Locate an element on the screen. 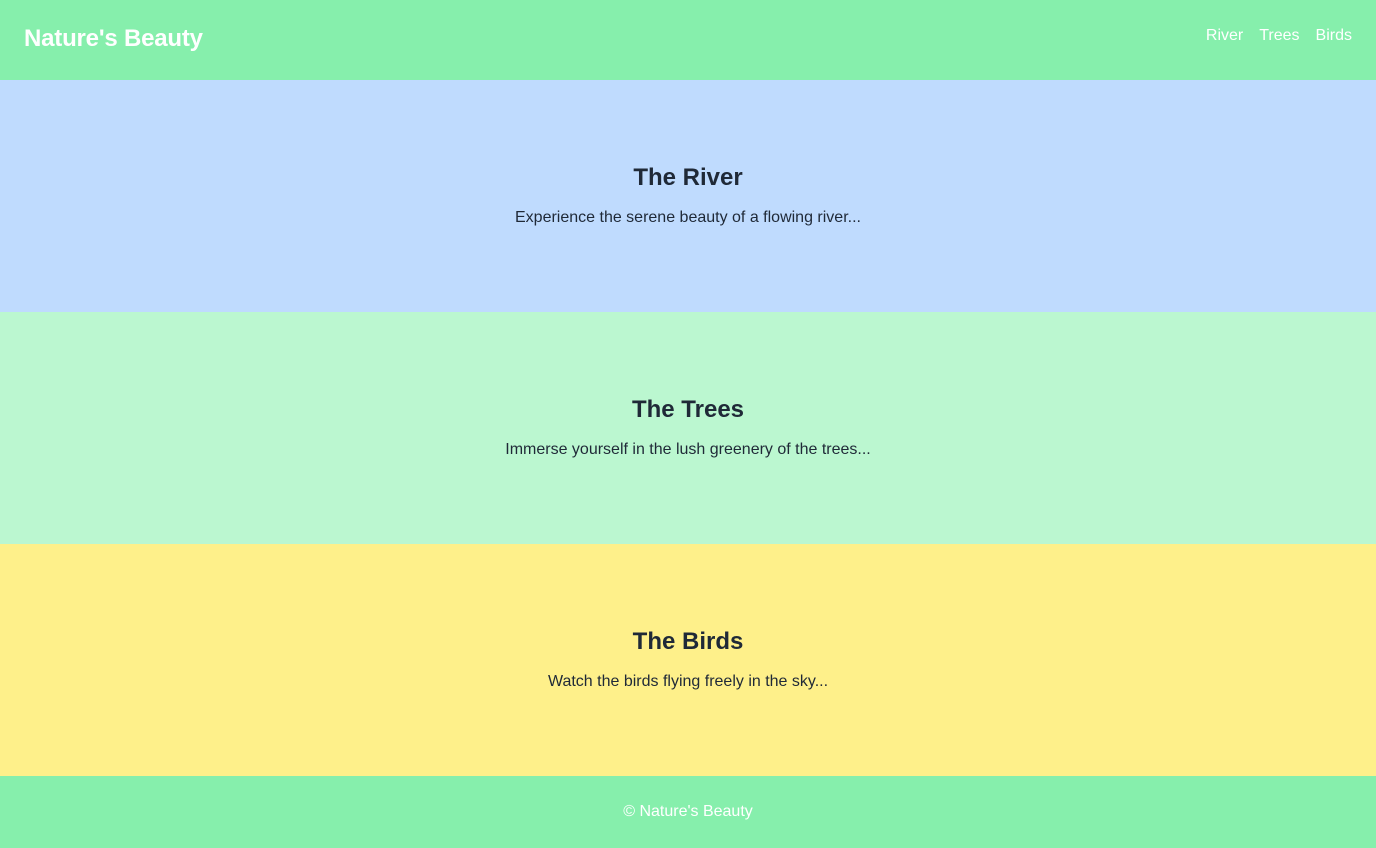  site-footer: © Nature's Beauty is located at coordinates (688, 812).